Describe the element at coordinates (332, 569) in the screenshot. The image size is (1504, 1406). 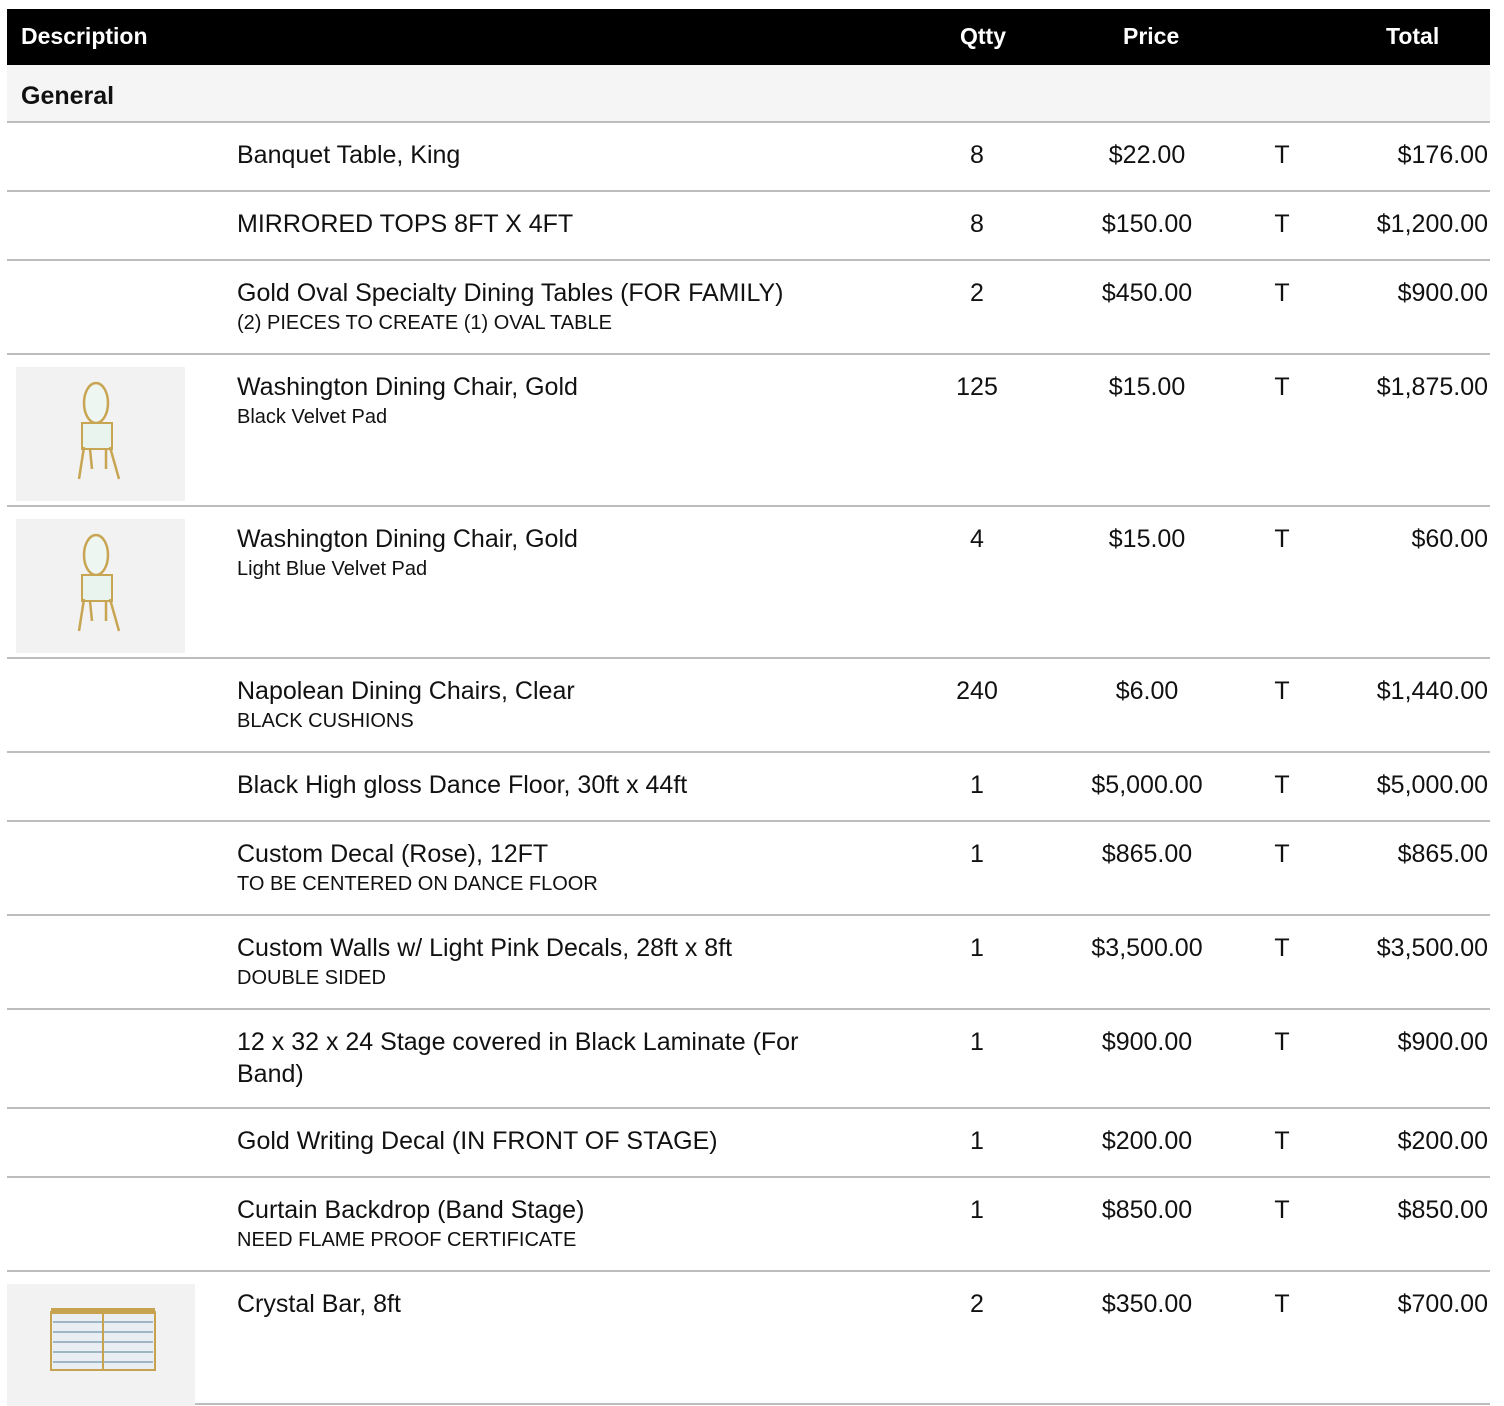
I see `item-note: Light Blue Velvet Pad` at that location.